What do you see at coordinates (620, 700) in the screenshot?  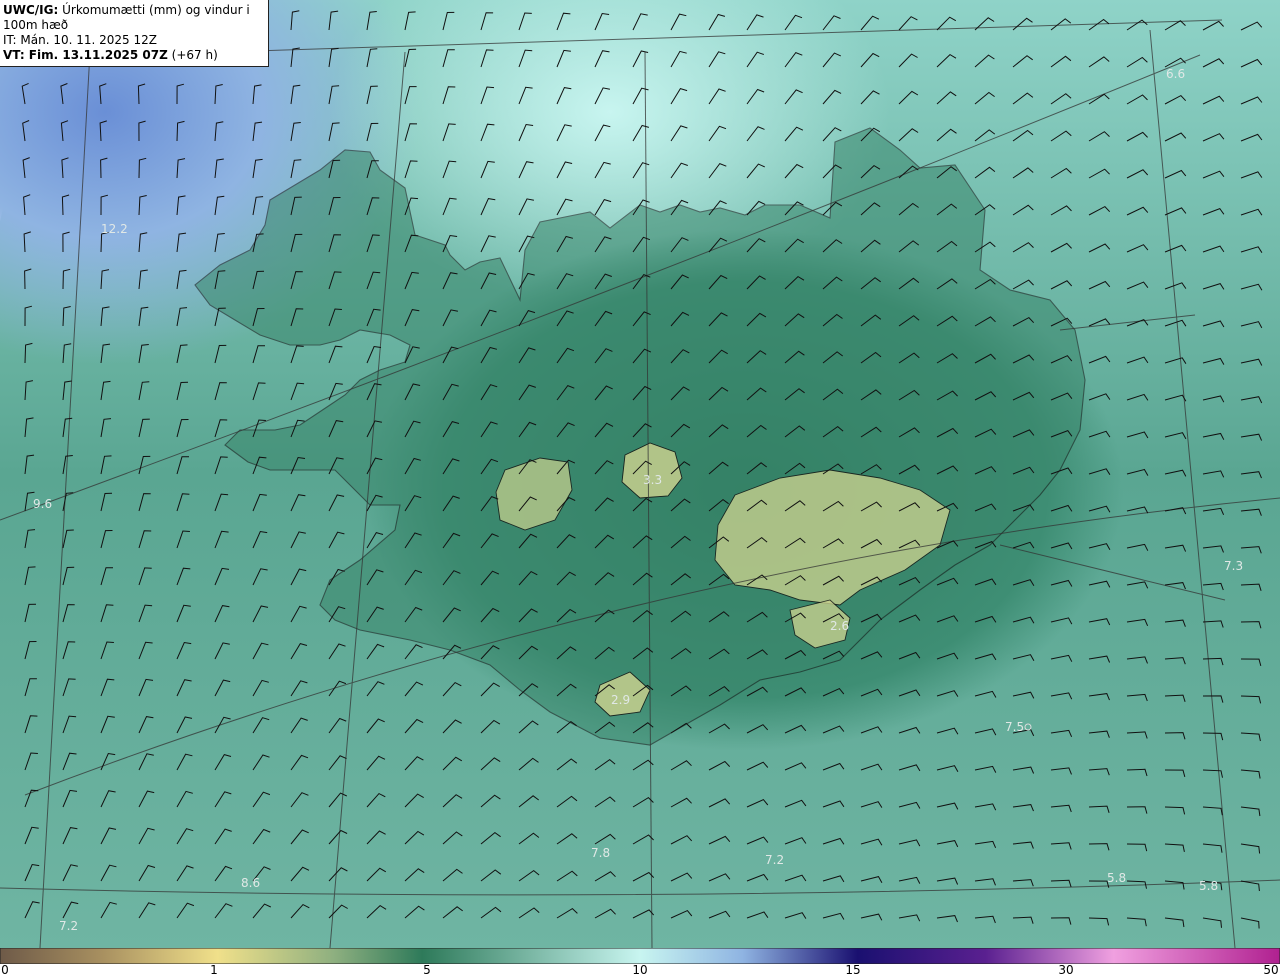 I see `value-label: 2.9` at bounding box center [620, 700].